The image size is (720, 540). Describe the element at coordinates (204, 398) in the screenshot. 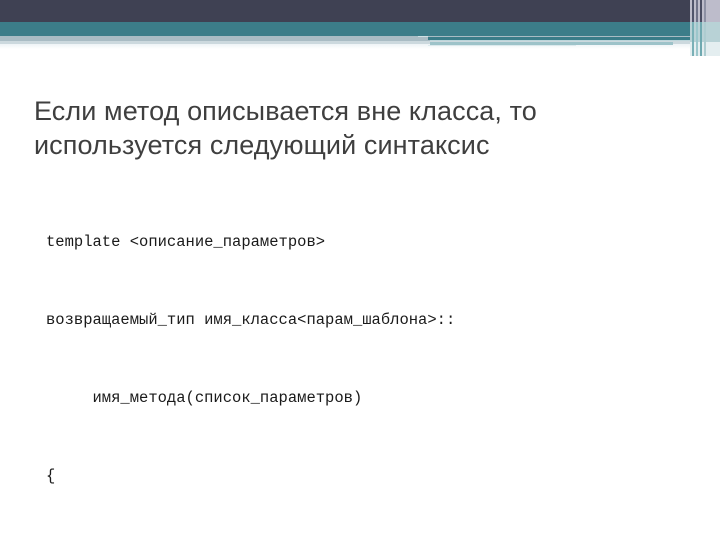

I see `code-line: имя_метода(список_параметров)` at that location.